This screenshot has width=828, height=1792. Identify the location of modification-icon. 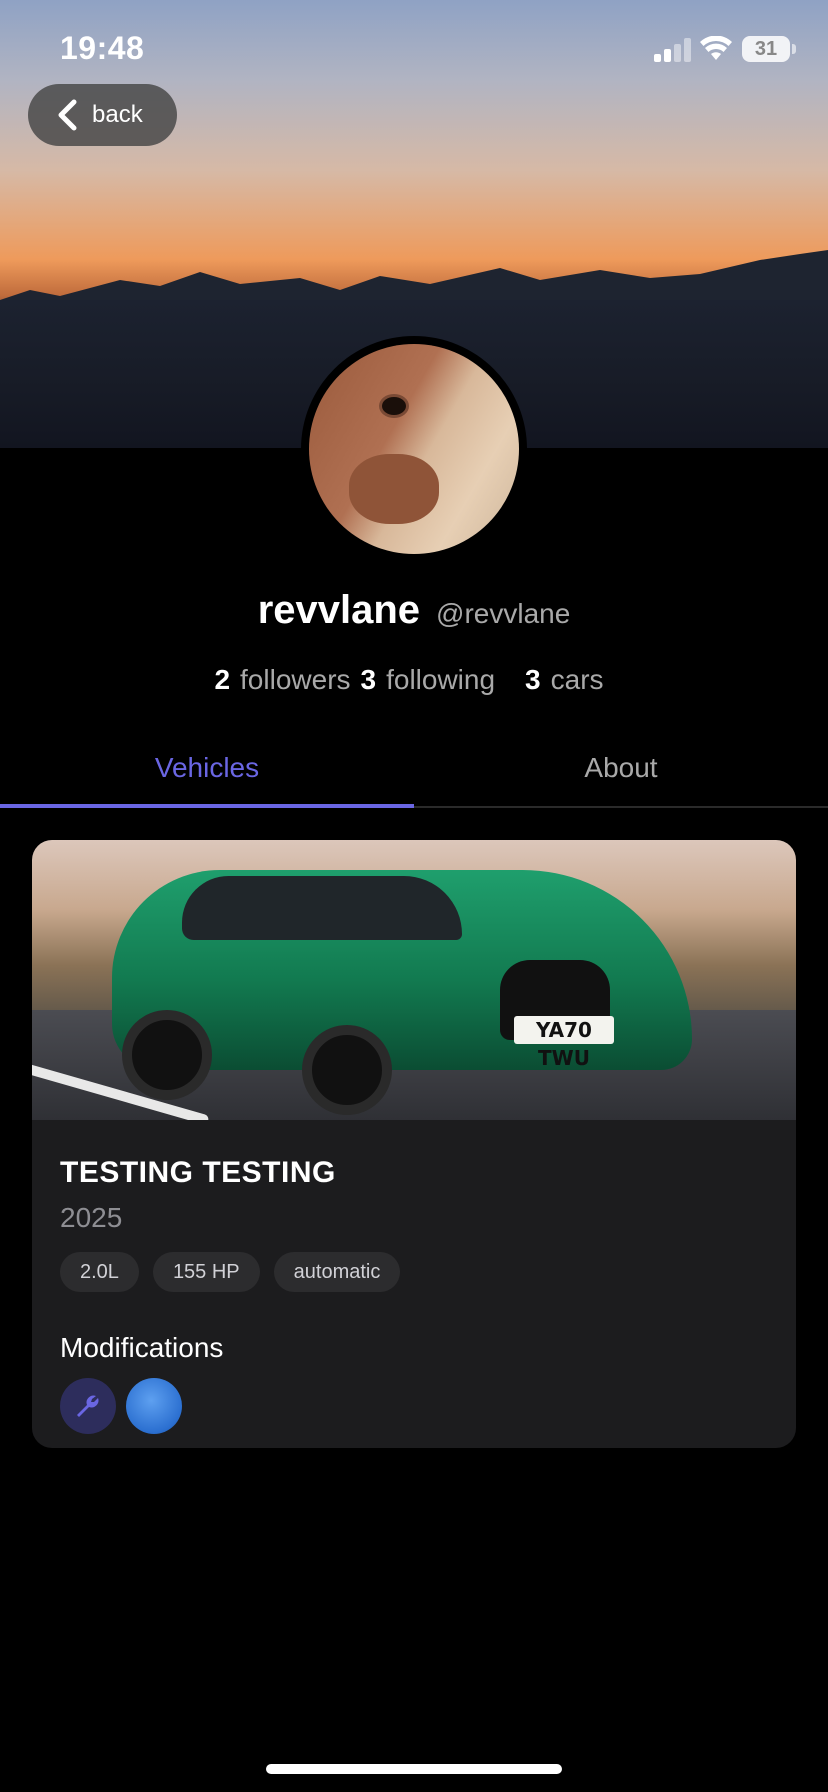
(154, 1406).